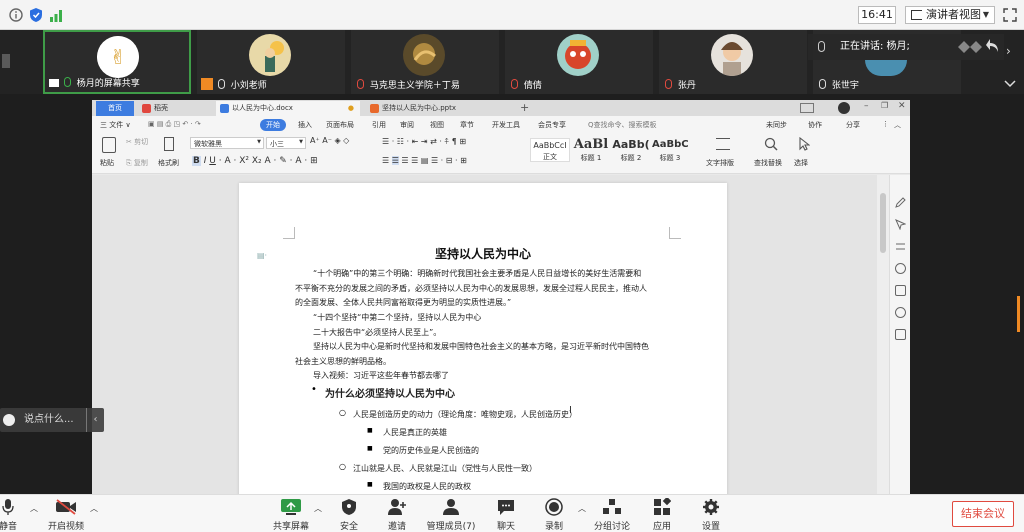 This screenshot has height=532, width=1024. Describe the element at coordinates (733, 62) in the screenshot. I see `participant-tile: 张丹` at that location.